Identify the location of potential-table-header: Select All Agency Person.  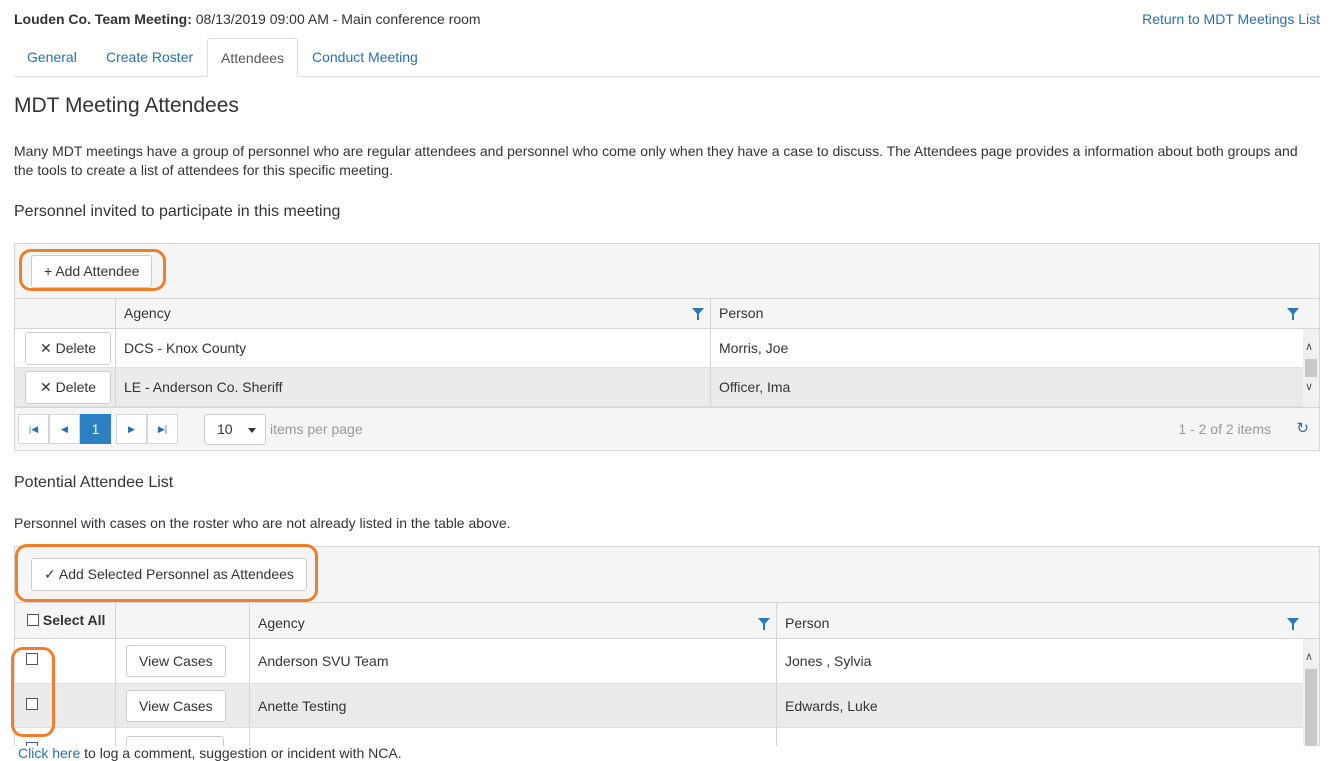
(667, 621).